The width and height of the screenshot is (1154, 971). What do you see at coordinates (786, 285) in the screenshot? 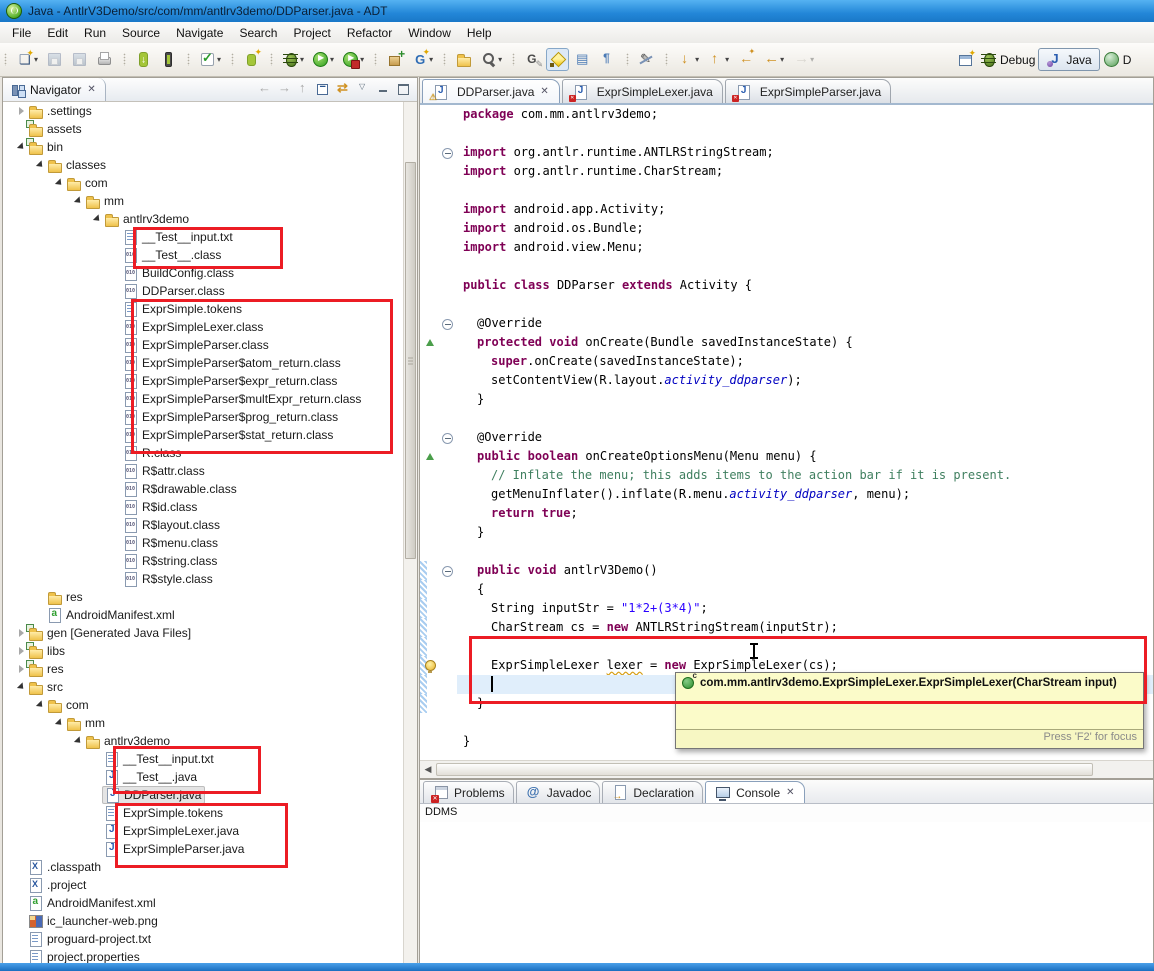
I see `code-line: public class DDParser extends Activity {` at bounding box center [786, 285].